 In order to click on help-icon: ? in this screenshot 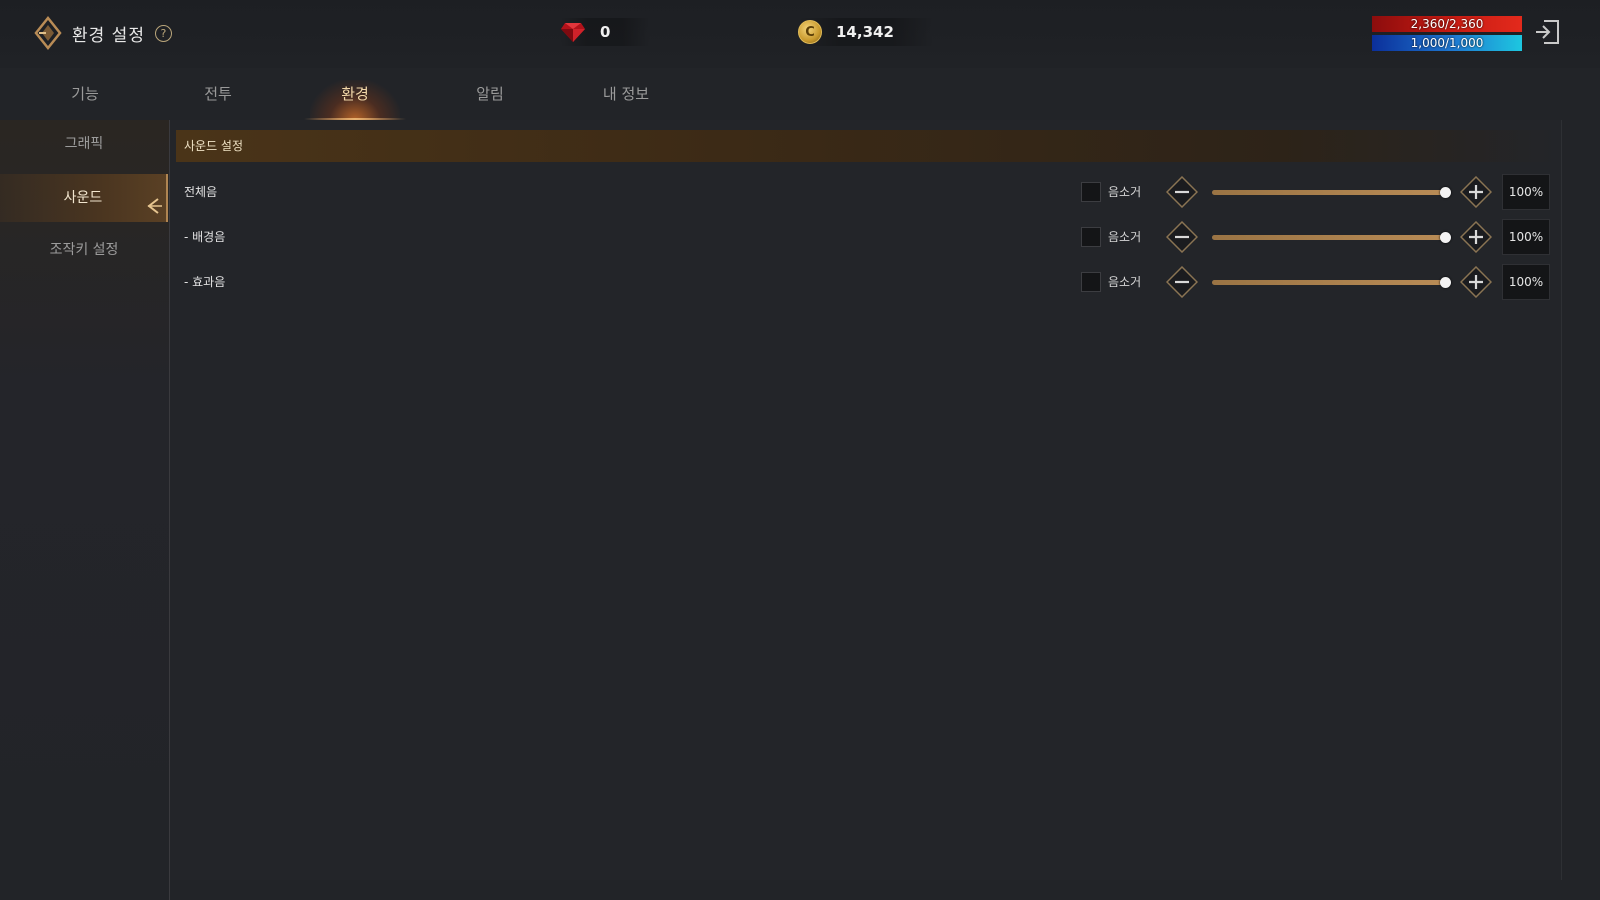, I will do `click(163, 33)`.